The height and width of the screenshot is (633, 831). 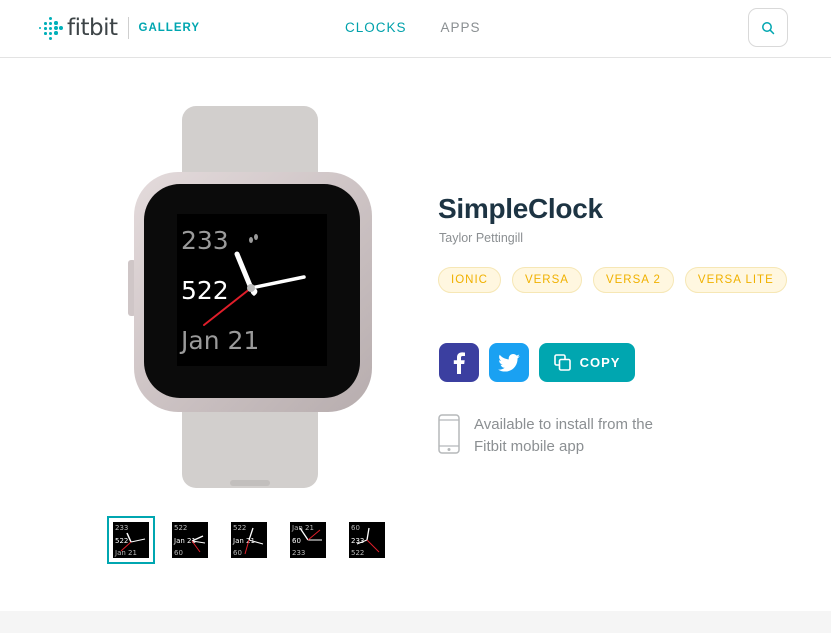 I want to click on clock-hands, so click(x=254, y=280).